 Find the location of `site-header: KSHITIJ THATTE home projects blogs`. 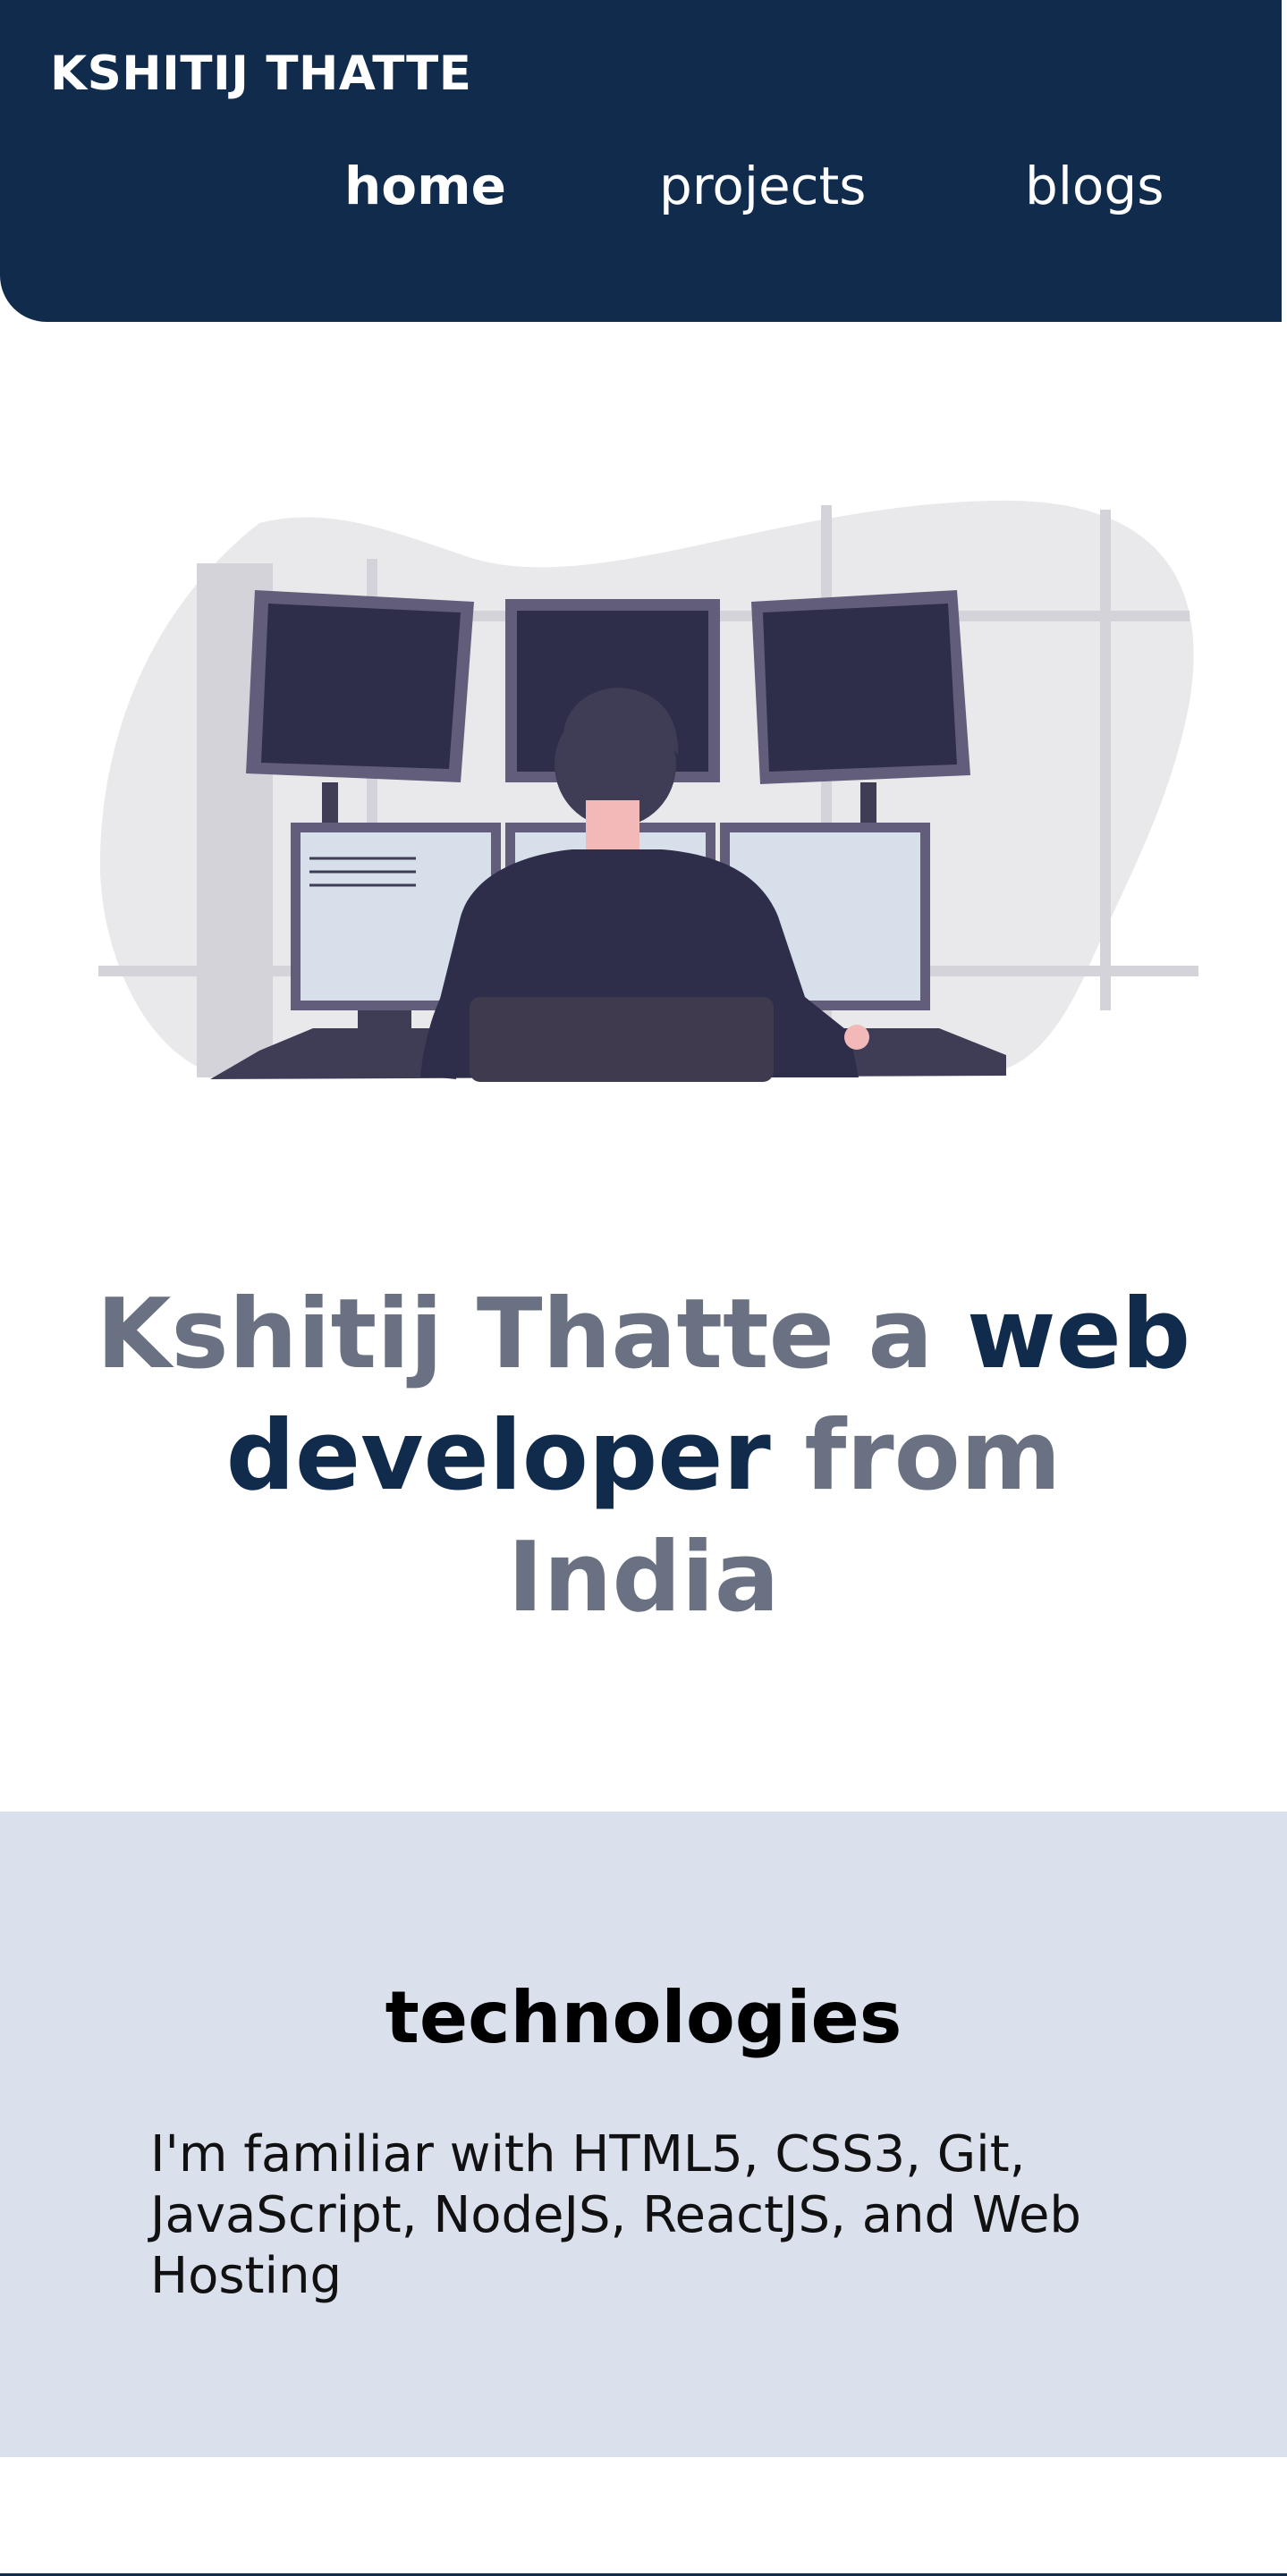

site-header: KSHITIJ THATTE home projects blogs is located at coordinates (643, 161).